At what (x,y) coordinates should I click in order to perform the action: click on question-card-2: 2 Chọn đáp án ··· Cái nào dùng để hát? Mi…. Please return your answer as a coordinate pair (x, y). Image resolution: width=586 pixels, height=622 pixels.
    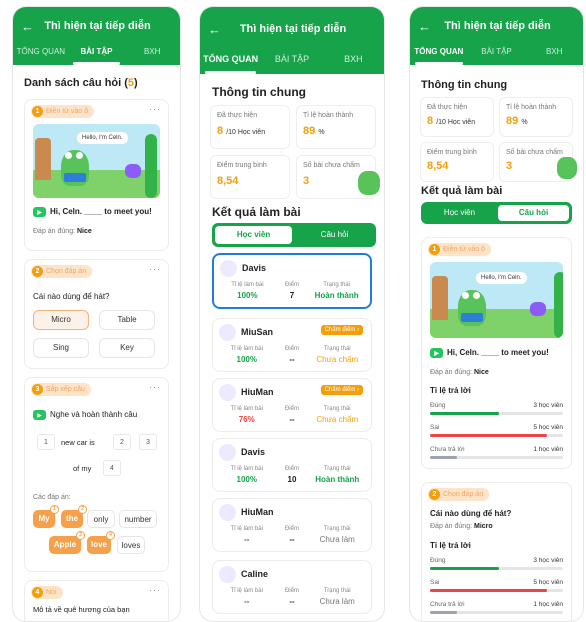
    Looking at the image, I should click on (96, 314).